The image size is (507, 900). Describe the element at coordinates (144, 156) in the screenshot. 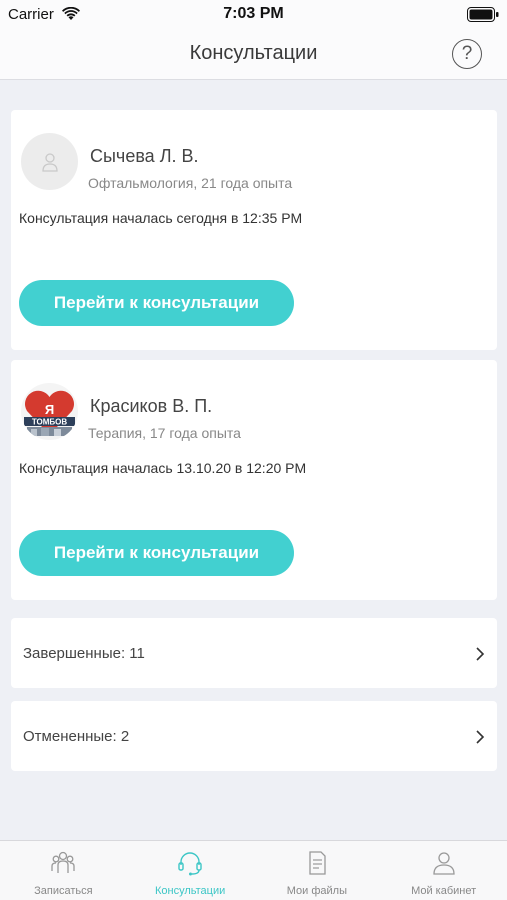

I see `doctor-name: Сычева Л. В.` at that location.